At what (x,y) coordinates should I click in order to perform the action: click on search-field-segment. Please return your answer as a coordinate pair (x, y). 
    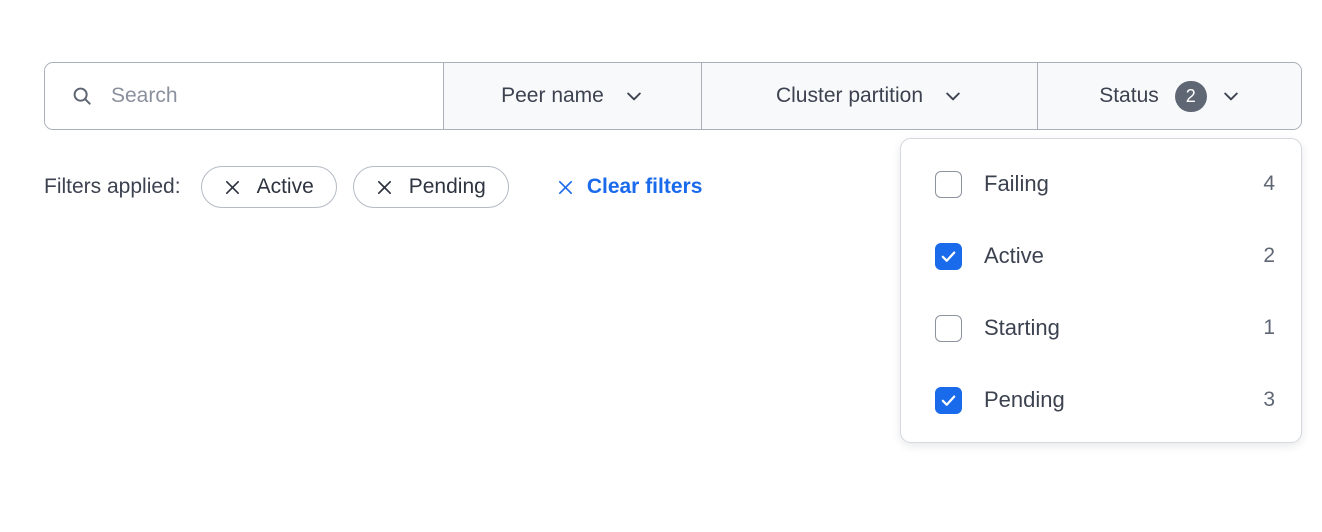
    Looking at the image, I should click on (244, 96).